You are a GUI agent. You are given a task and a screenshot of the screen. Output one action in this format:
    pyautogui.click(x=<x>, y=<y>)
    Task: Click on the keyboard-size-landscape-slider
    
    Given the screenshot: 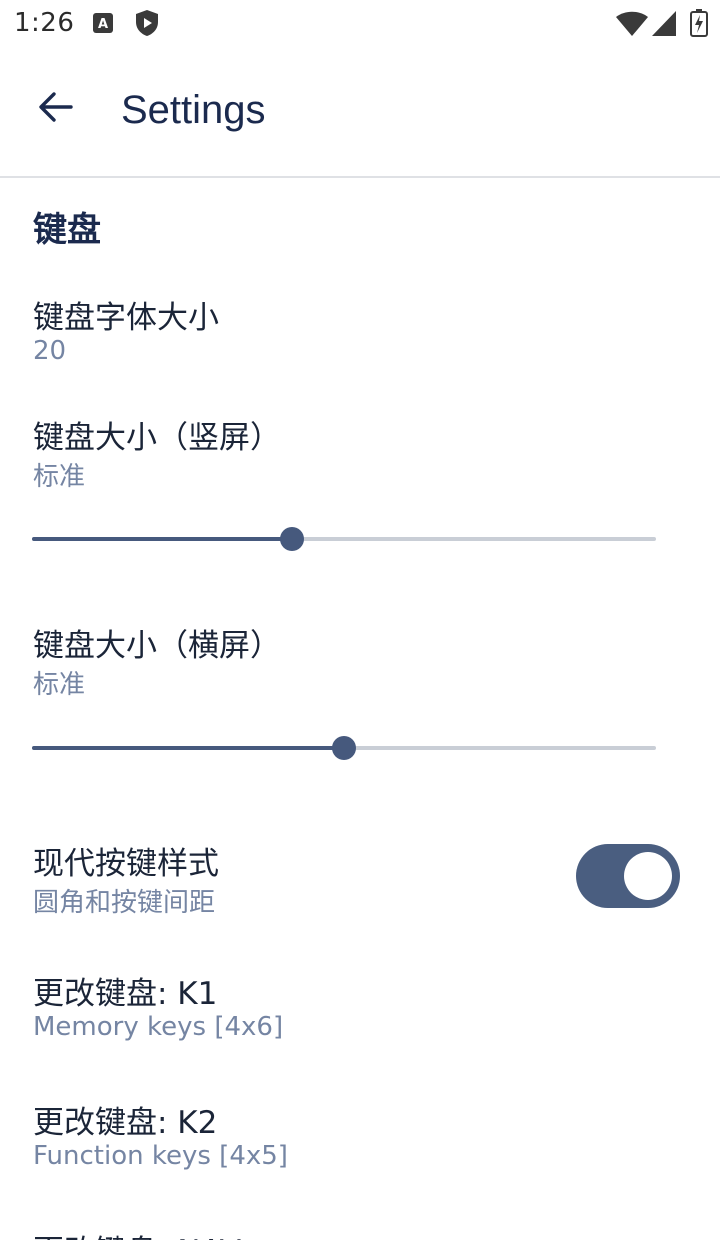 What is the action you would take?
    pyautogui.click(x=344, y=748)
    